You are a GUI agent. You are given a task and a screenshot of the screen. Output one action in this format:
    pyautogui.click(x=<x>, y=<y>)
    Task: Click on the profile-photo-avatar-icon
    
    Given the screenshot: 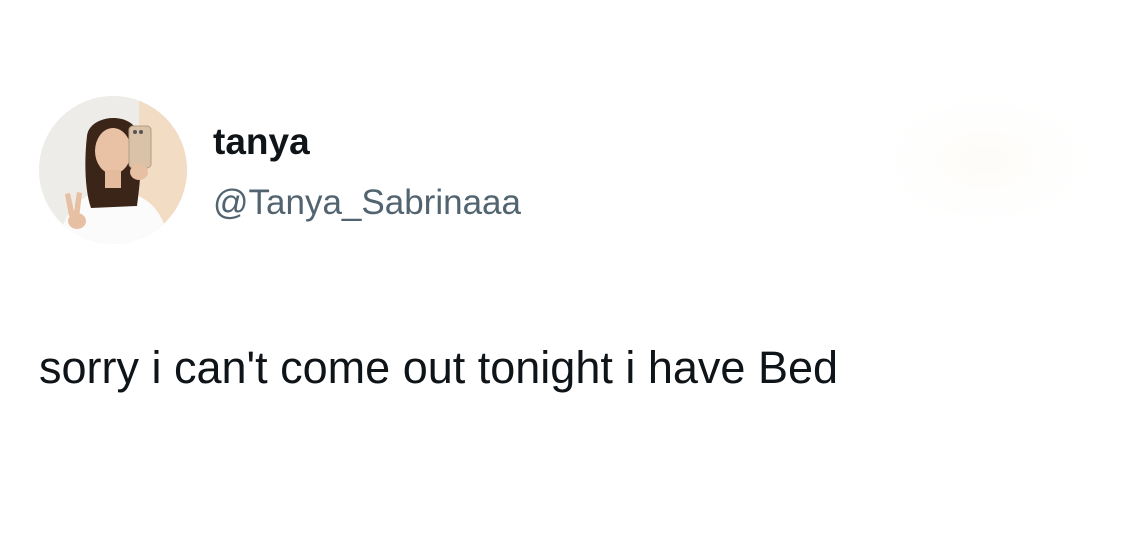 What is the action you would take?
    pyautogui.click(x=113, y=170)
    